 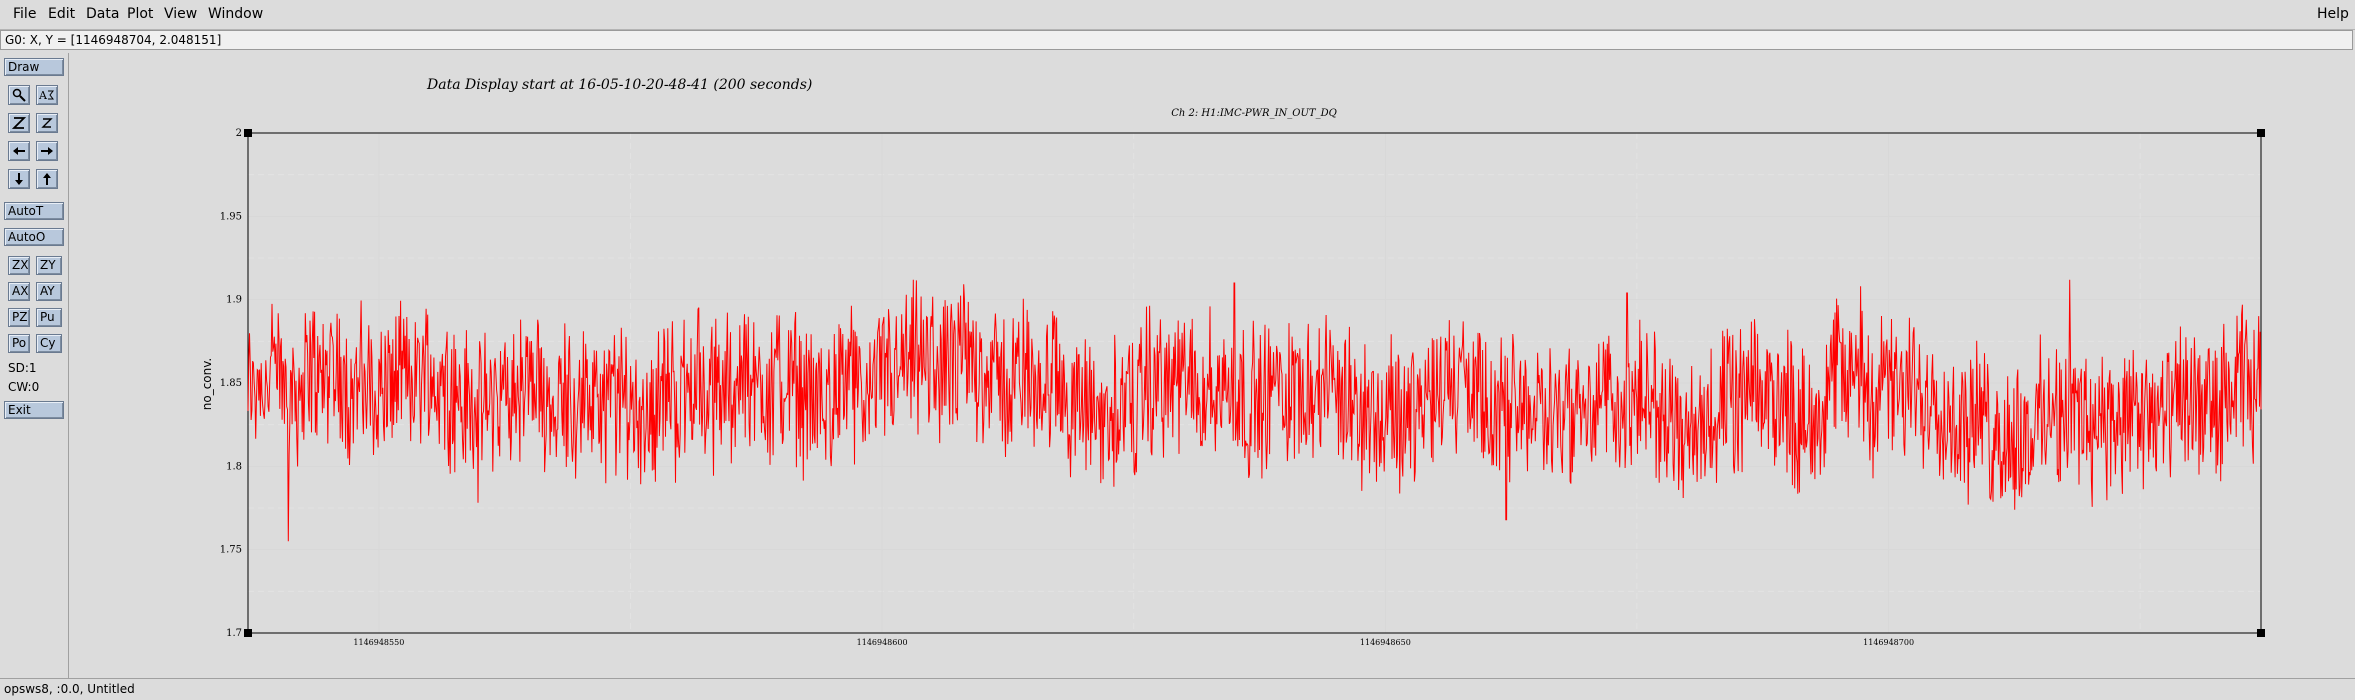 I want to click on sd-readout: SD:1, so click(x=22, y=368).